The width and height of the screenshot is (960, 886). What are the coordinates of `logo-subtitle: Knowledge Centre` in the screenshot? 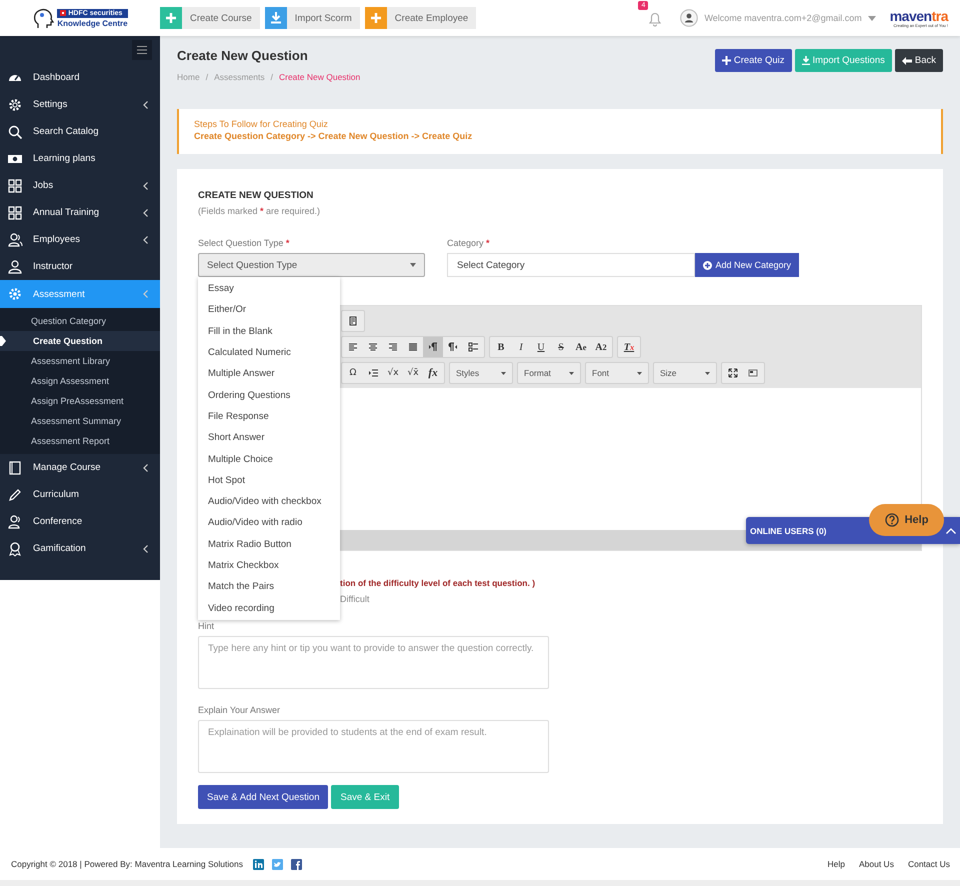 It's located at (92, 23).